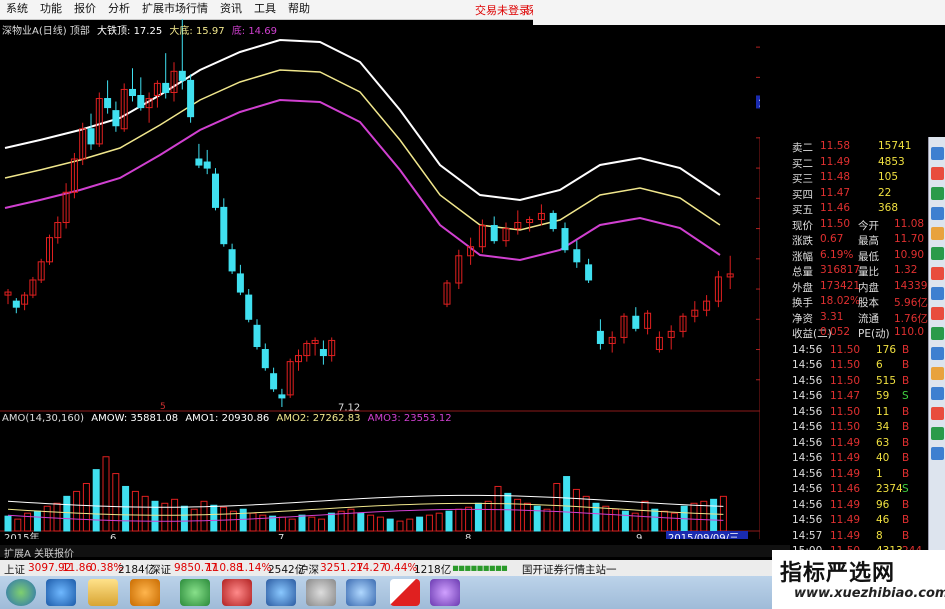 The width and height of the screenshot is (945, 609). Describe the element at coordinates (845, 380) in the screenshot. I see `tick-price: 11.50` at that location.